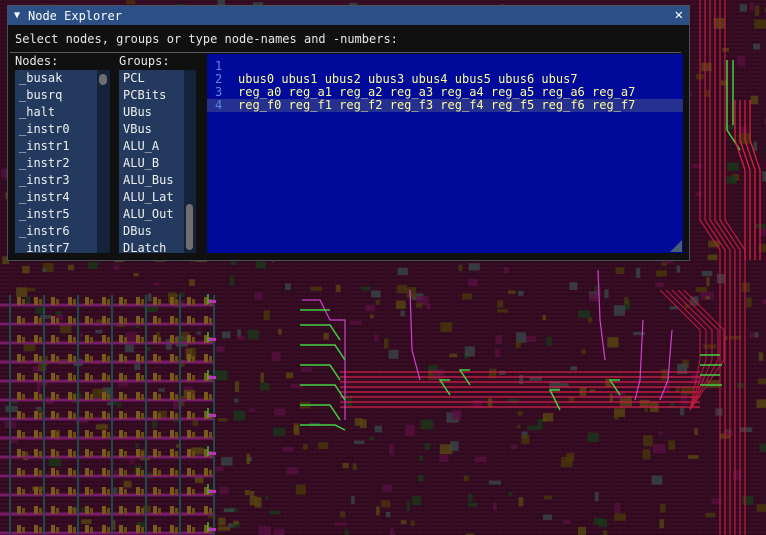 The width and height of the screenshot is (766, 535). I want to click on window-title: Node Explorer, so click(75, 15).